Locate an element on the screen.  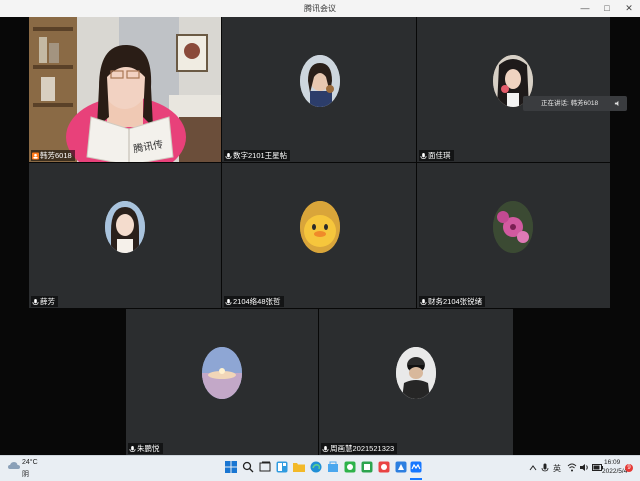
host-icon is located at coordinates (35, 155).